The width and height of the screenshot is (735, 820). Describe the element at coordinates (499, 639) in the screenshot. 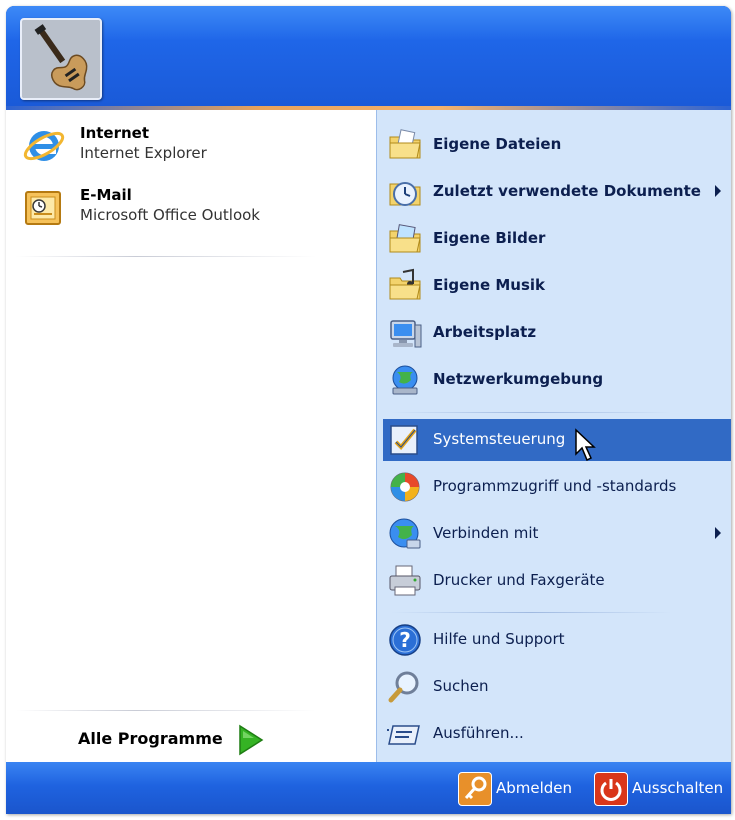

I see `help-label: Hilfe und Support` at that location.